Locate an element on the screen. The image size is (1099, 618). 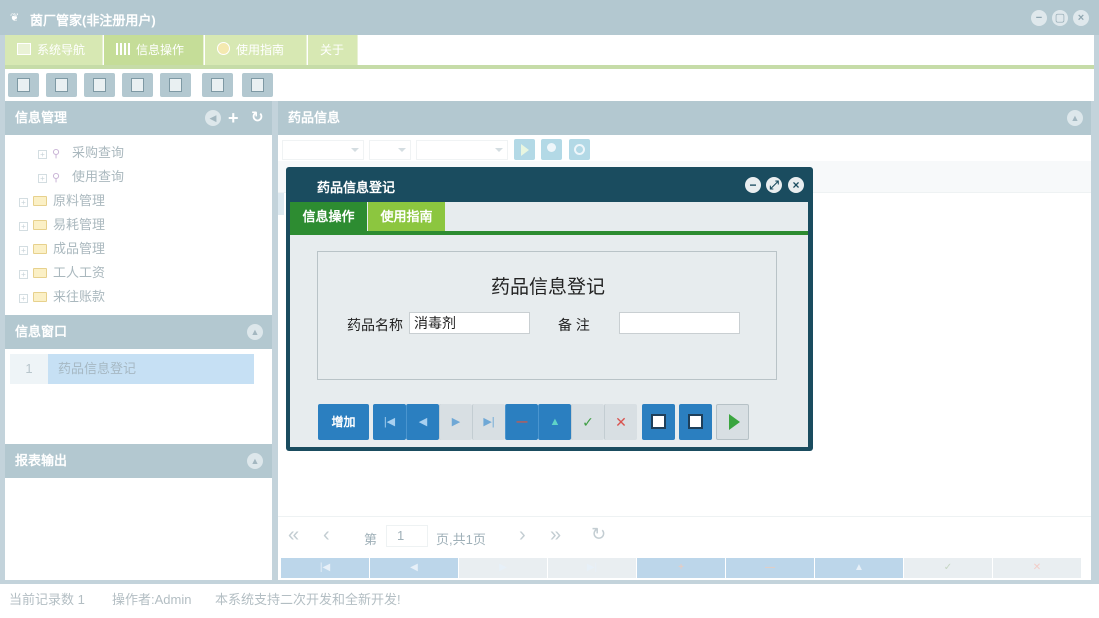
edit-record-button: ▲ is located at coordinates (859, 568).